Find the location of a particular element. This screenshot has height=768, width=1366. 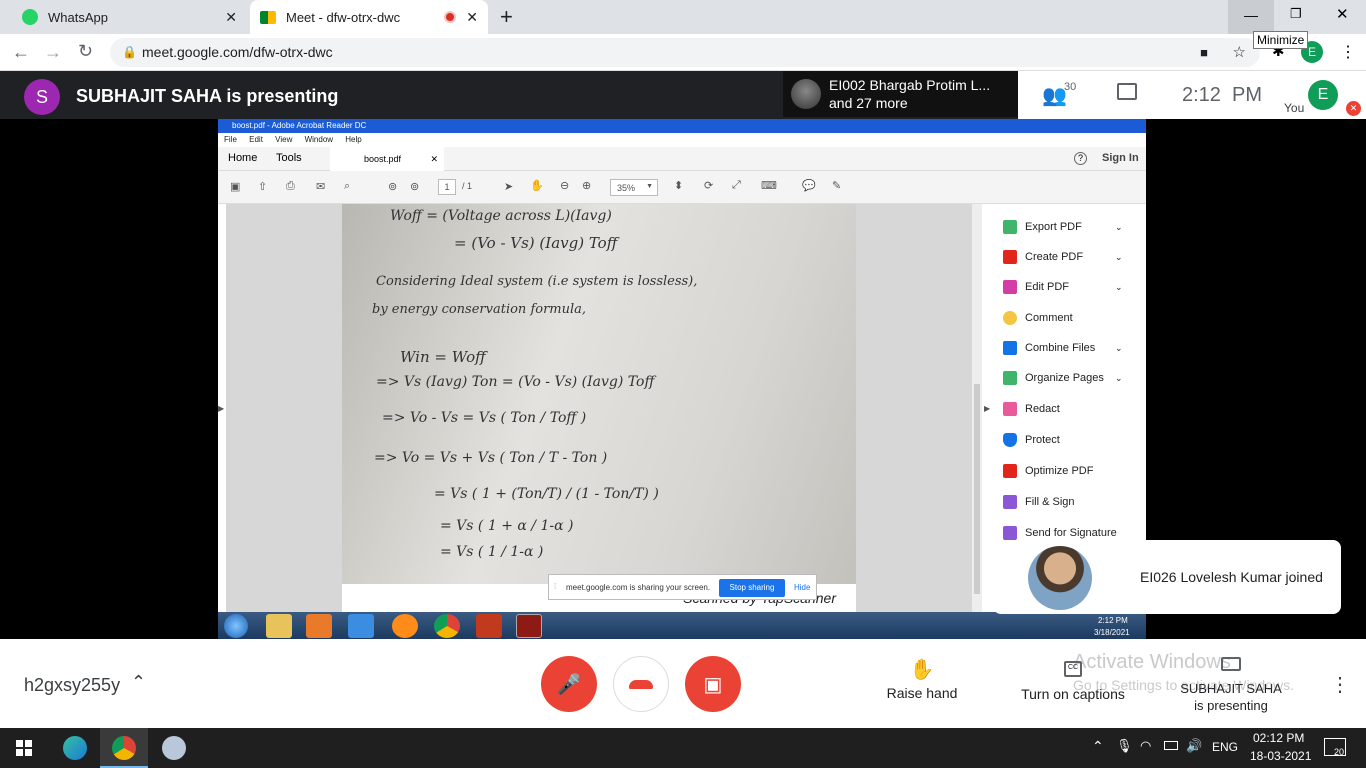

menu-file: File is located at coordinates (230, 139).